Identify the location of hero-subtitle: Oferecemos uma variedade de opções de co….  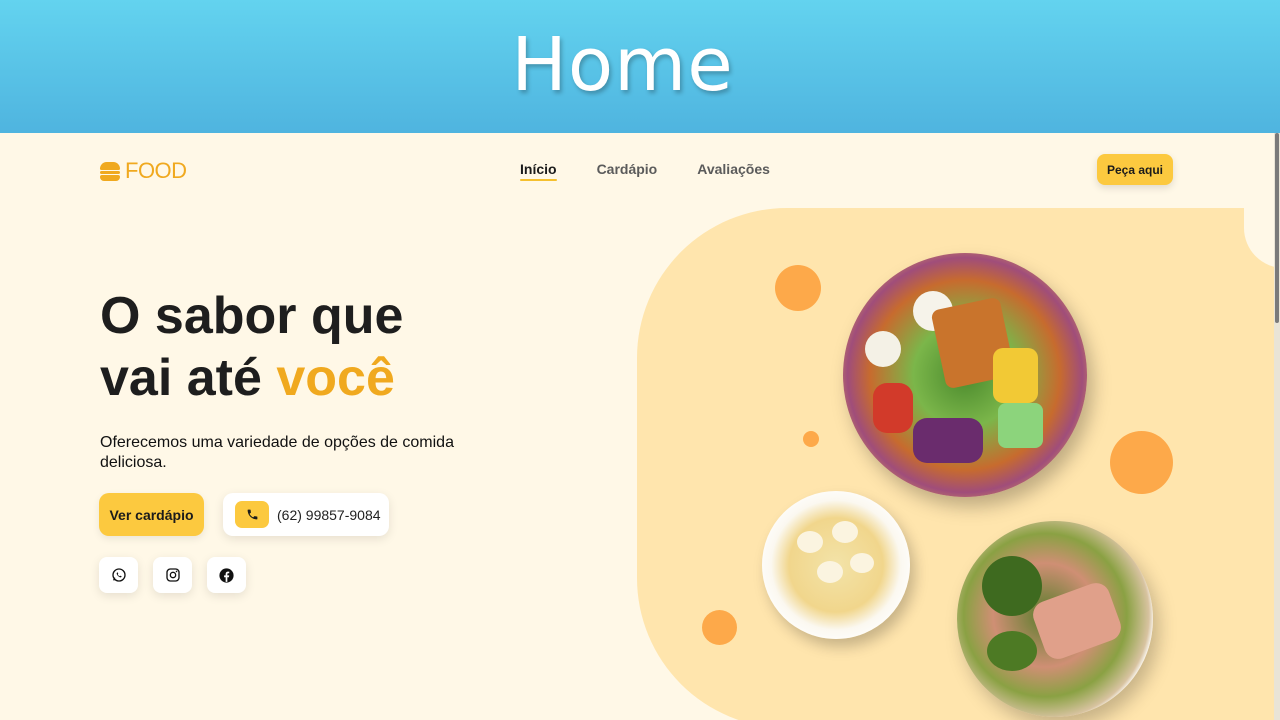
(277, 452).